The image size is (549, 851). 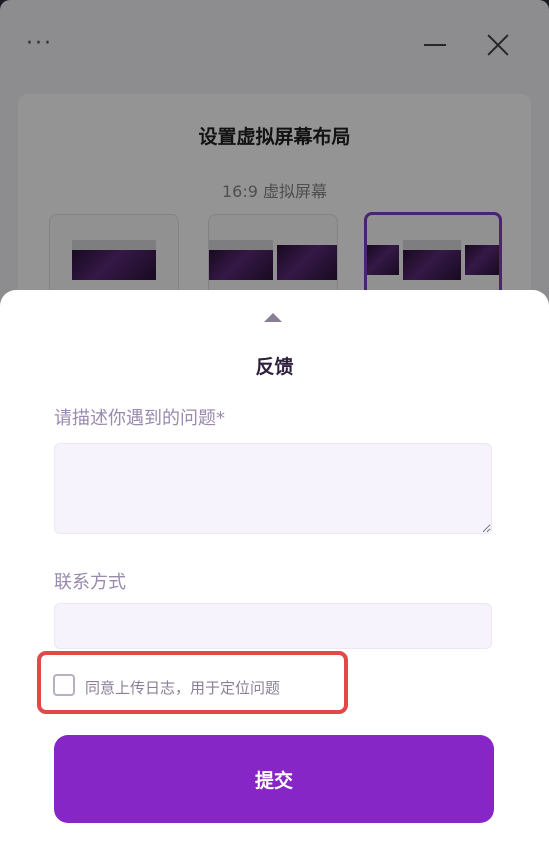 What do you see at coordinates (273, 317) in the screenshot?
I see `caret-up-icon` at bounding box center [273, 317].